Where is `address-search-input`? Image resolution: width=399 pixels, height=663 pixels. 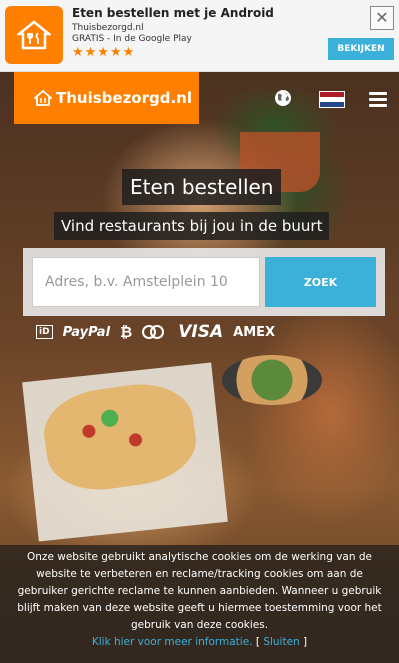
address-search-input is located at coordinates (146, 282).